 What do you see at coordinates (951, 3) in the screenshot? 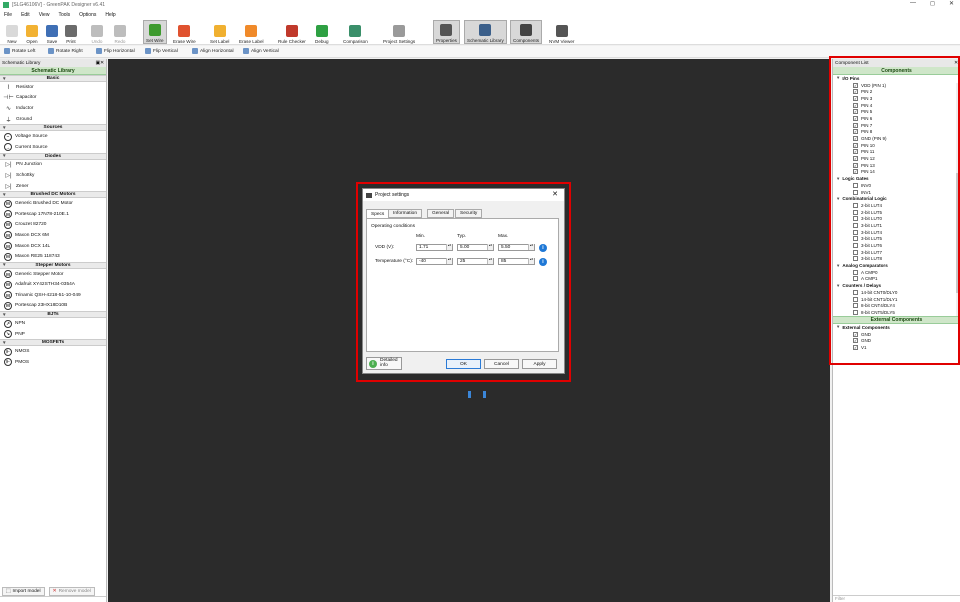
I see `close-window-button: ✕` at bounding box center [951, 3].